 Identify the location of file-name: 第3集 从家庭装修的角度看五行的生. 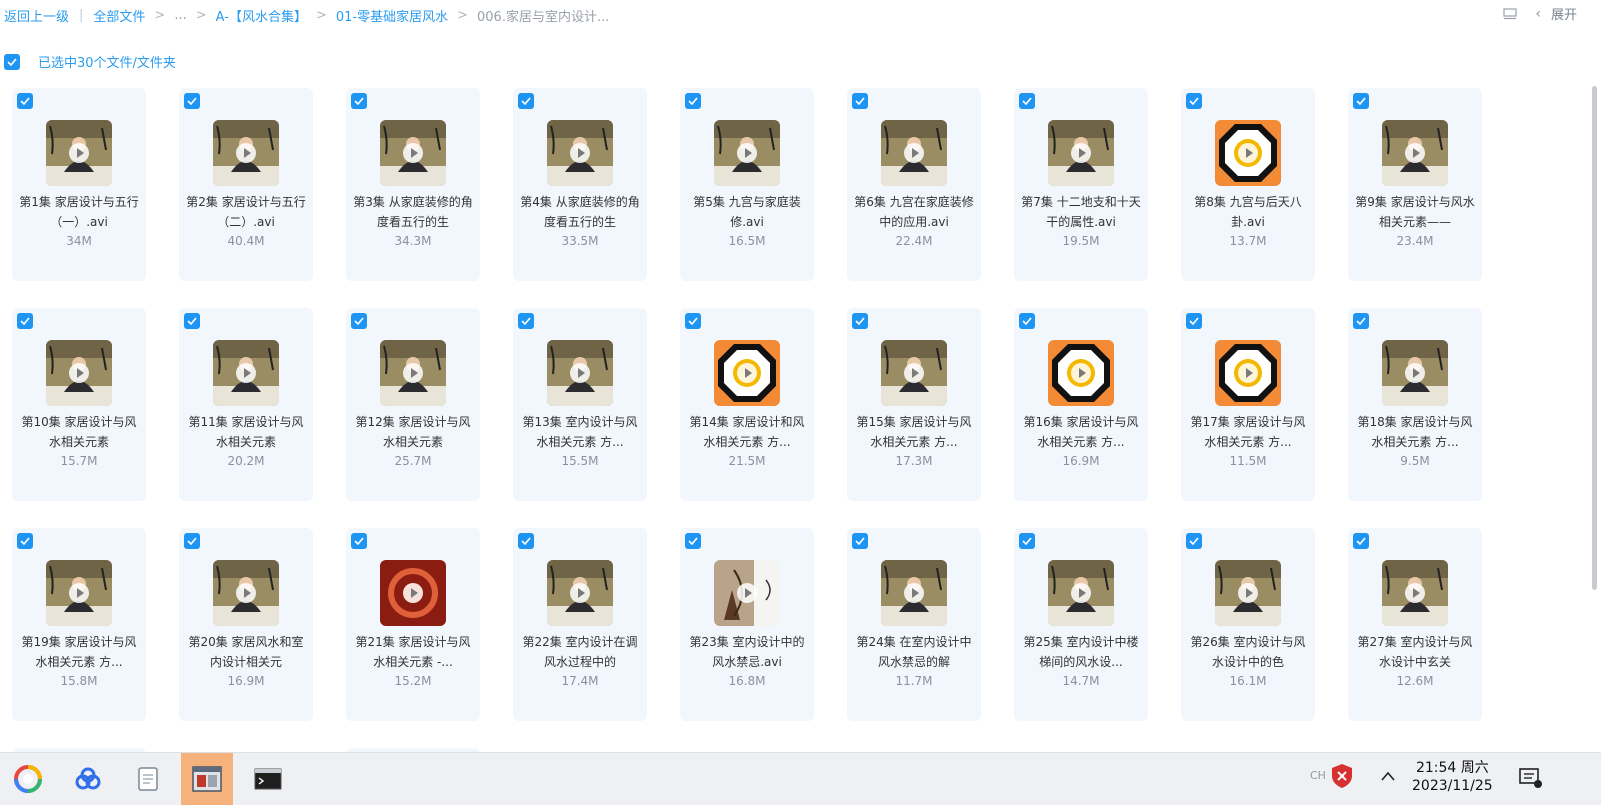
(413, 212).